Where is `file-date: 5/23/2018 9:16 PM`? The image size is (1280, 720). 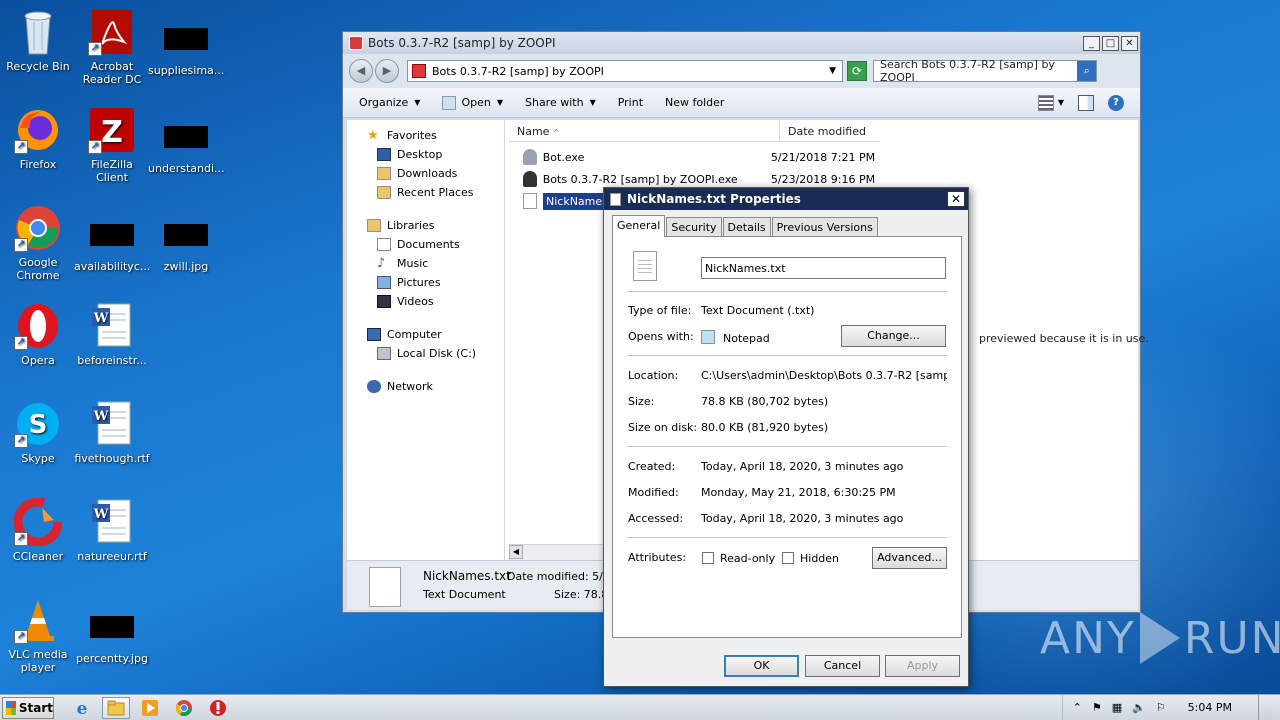 file-date: 5/23/2018 9:16 PM is located at coordinates (823, 179).